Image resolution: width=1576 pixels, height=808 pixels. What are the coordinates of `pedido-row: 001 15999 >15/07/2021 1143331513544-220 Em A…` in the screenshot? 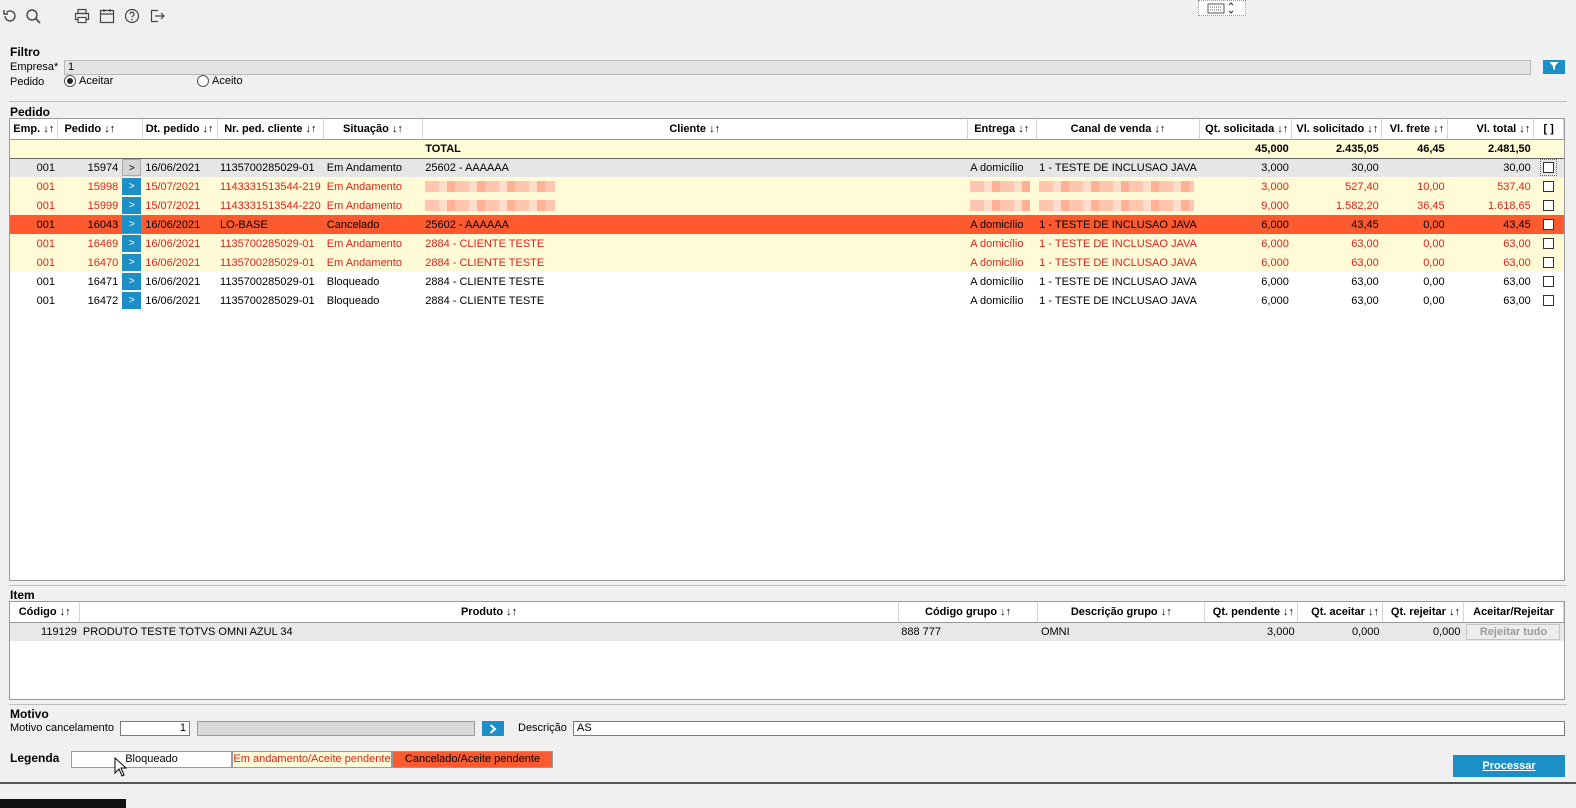 It's located at (787, 205).